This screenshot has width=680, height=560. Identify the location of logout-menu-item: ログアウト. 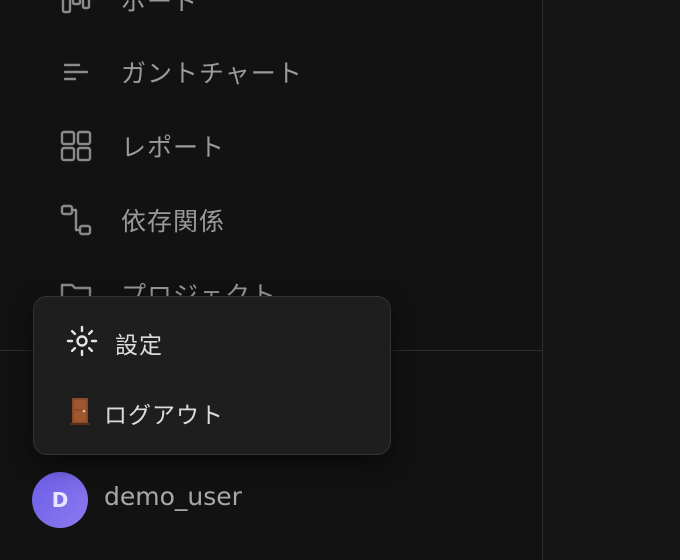
(212, 411).